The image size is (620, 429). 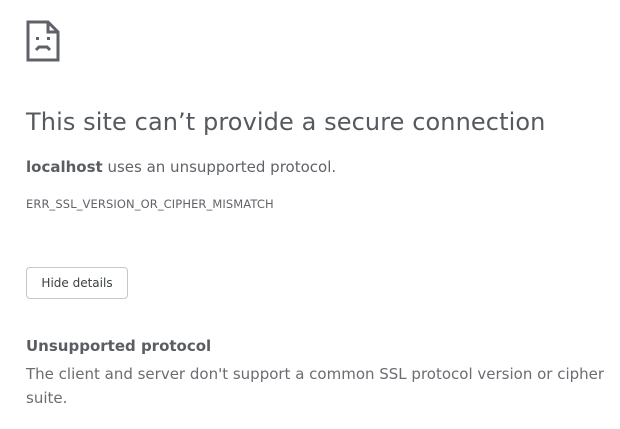 What do you see at coordinates (77, 283) in the screenshot?
I see `hide-details-button: Hide details` at bounding box center [77, 283].